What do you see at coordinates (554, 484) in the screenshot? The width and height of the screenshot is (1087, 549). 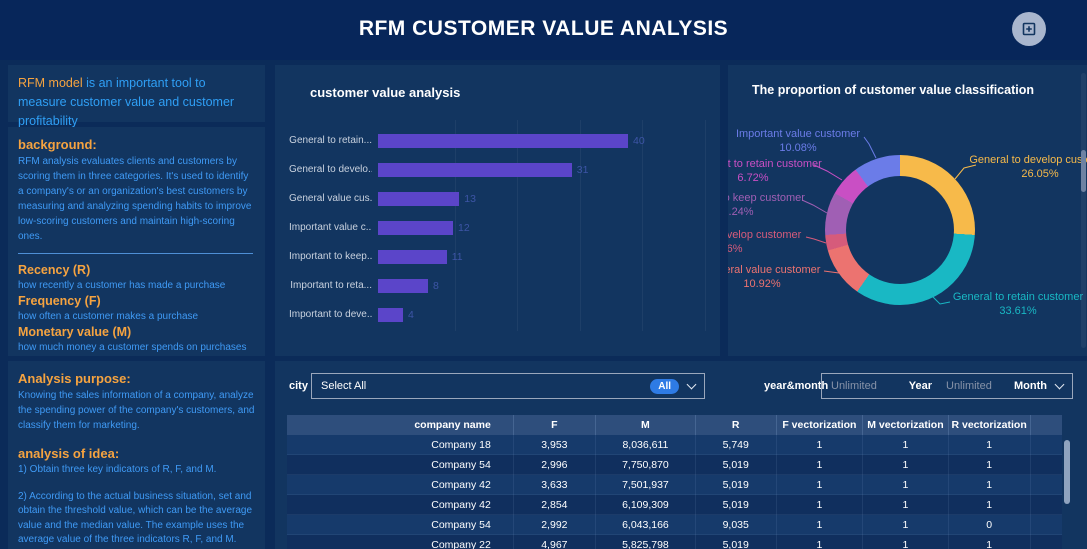 I see `table-cell: 3,633` at bounding box center [554, 484].